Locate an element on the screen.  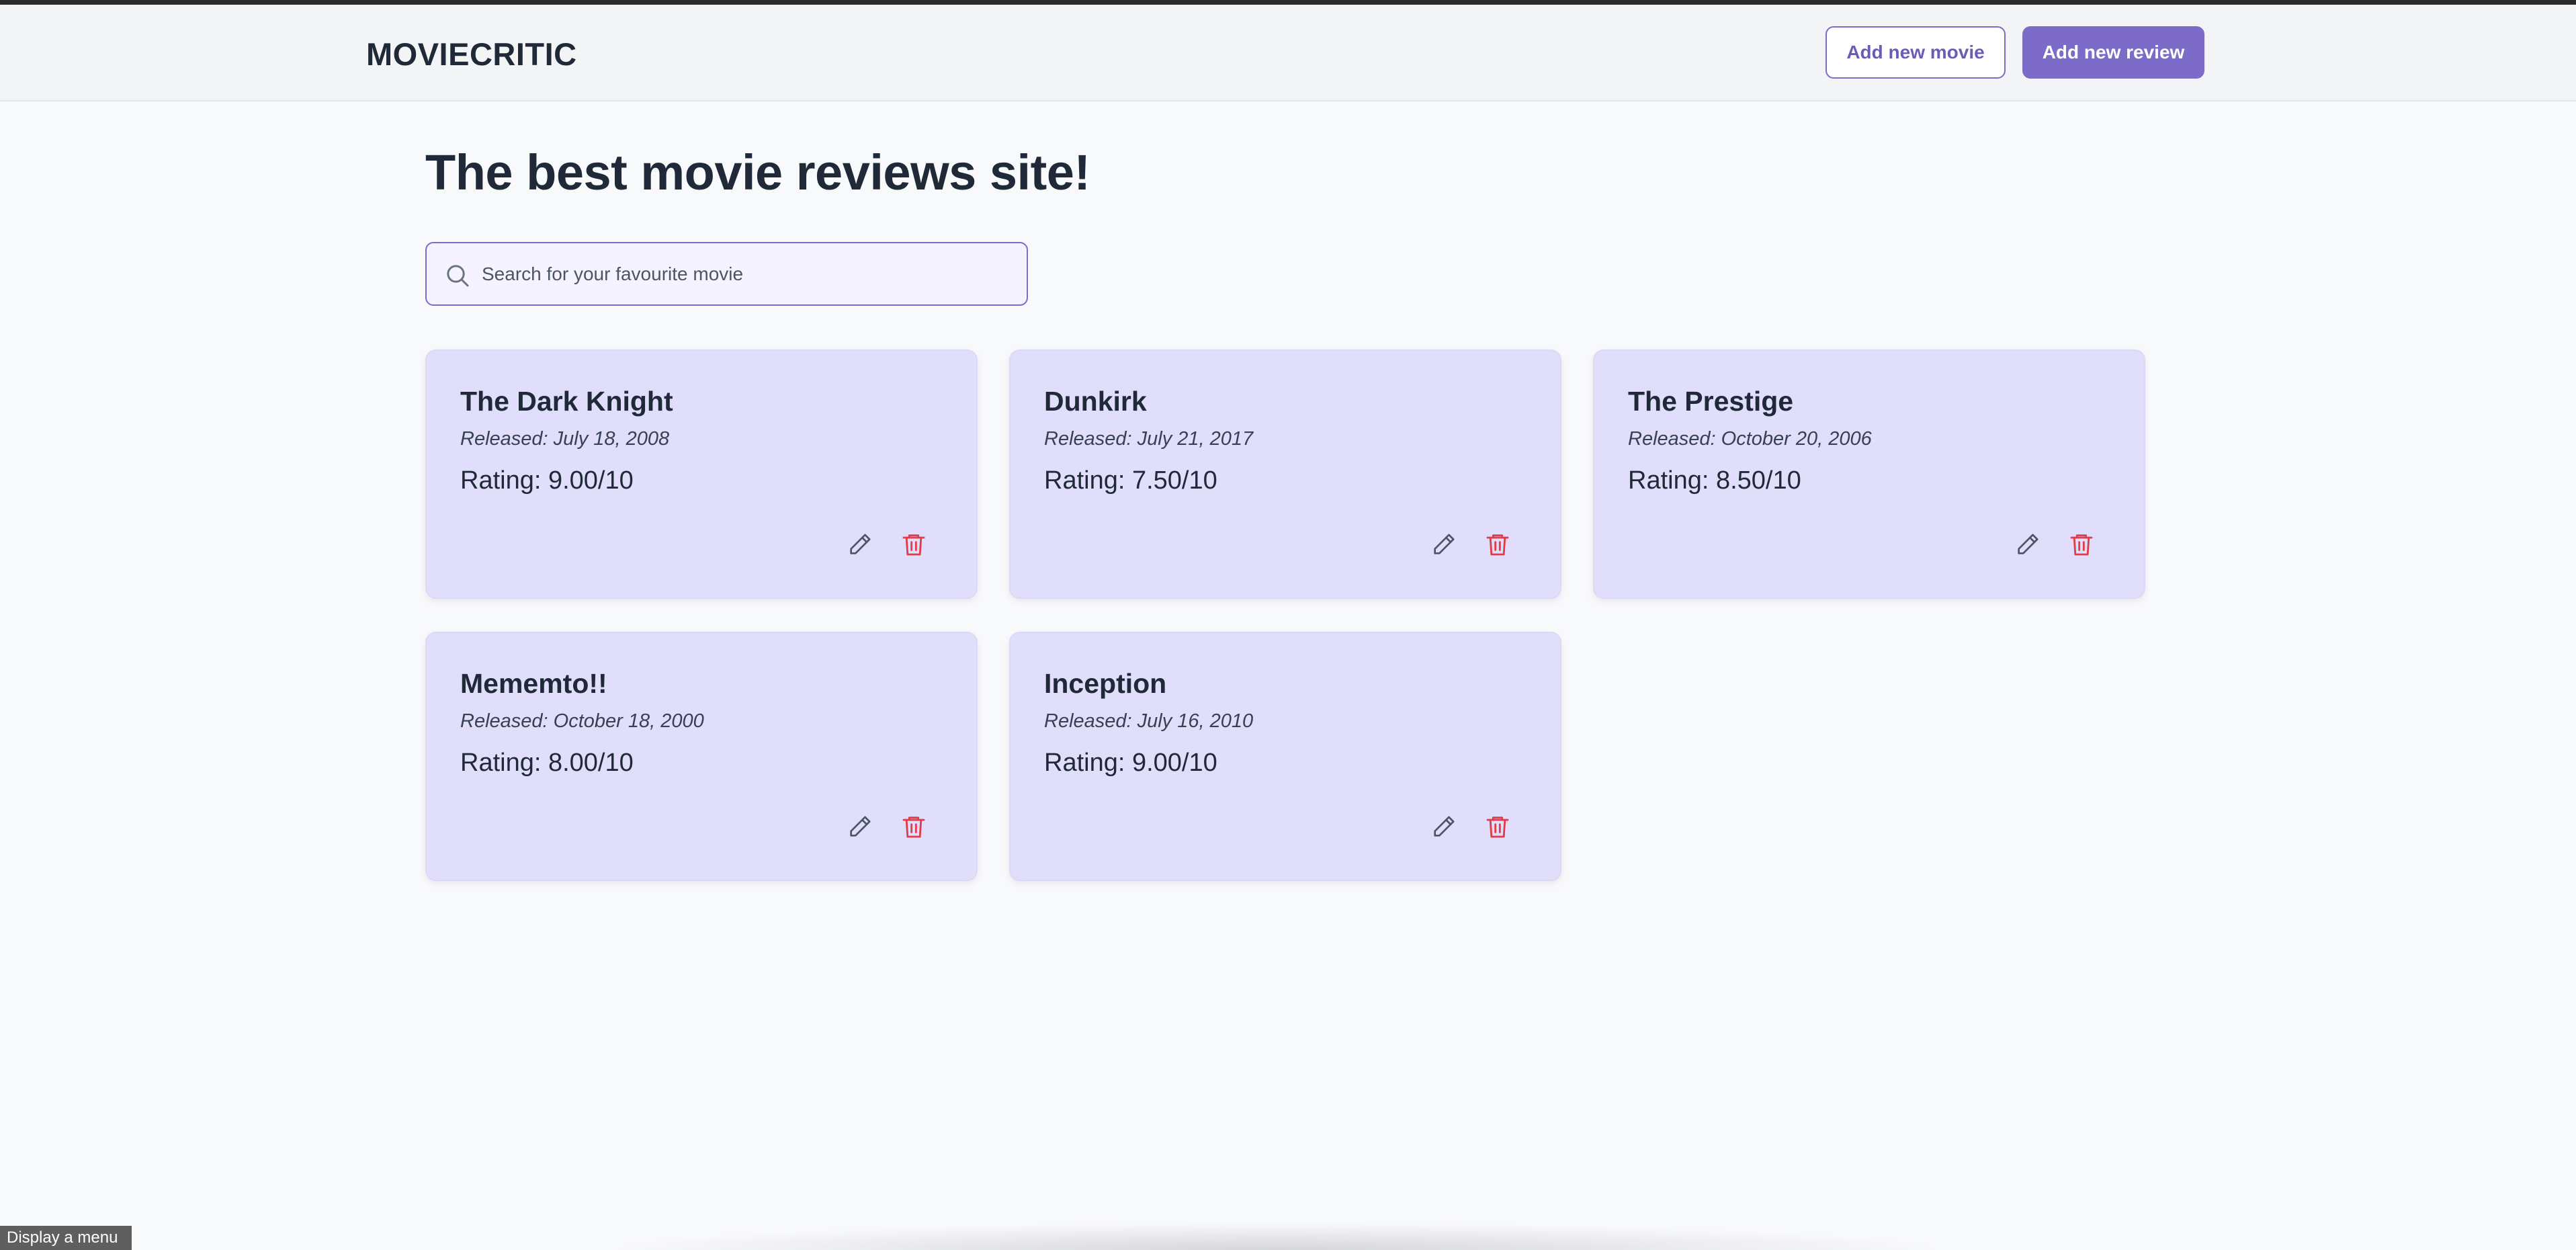
menu-tooltip: Display a menu is located at coordinates (66, 1238).